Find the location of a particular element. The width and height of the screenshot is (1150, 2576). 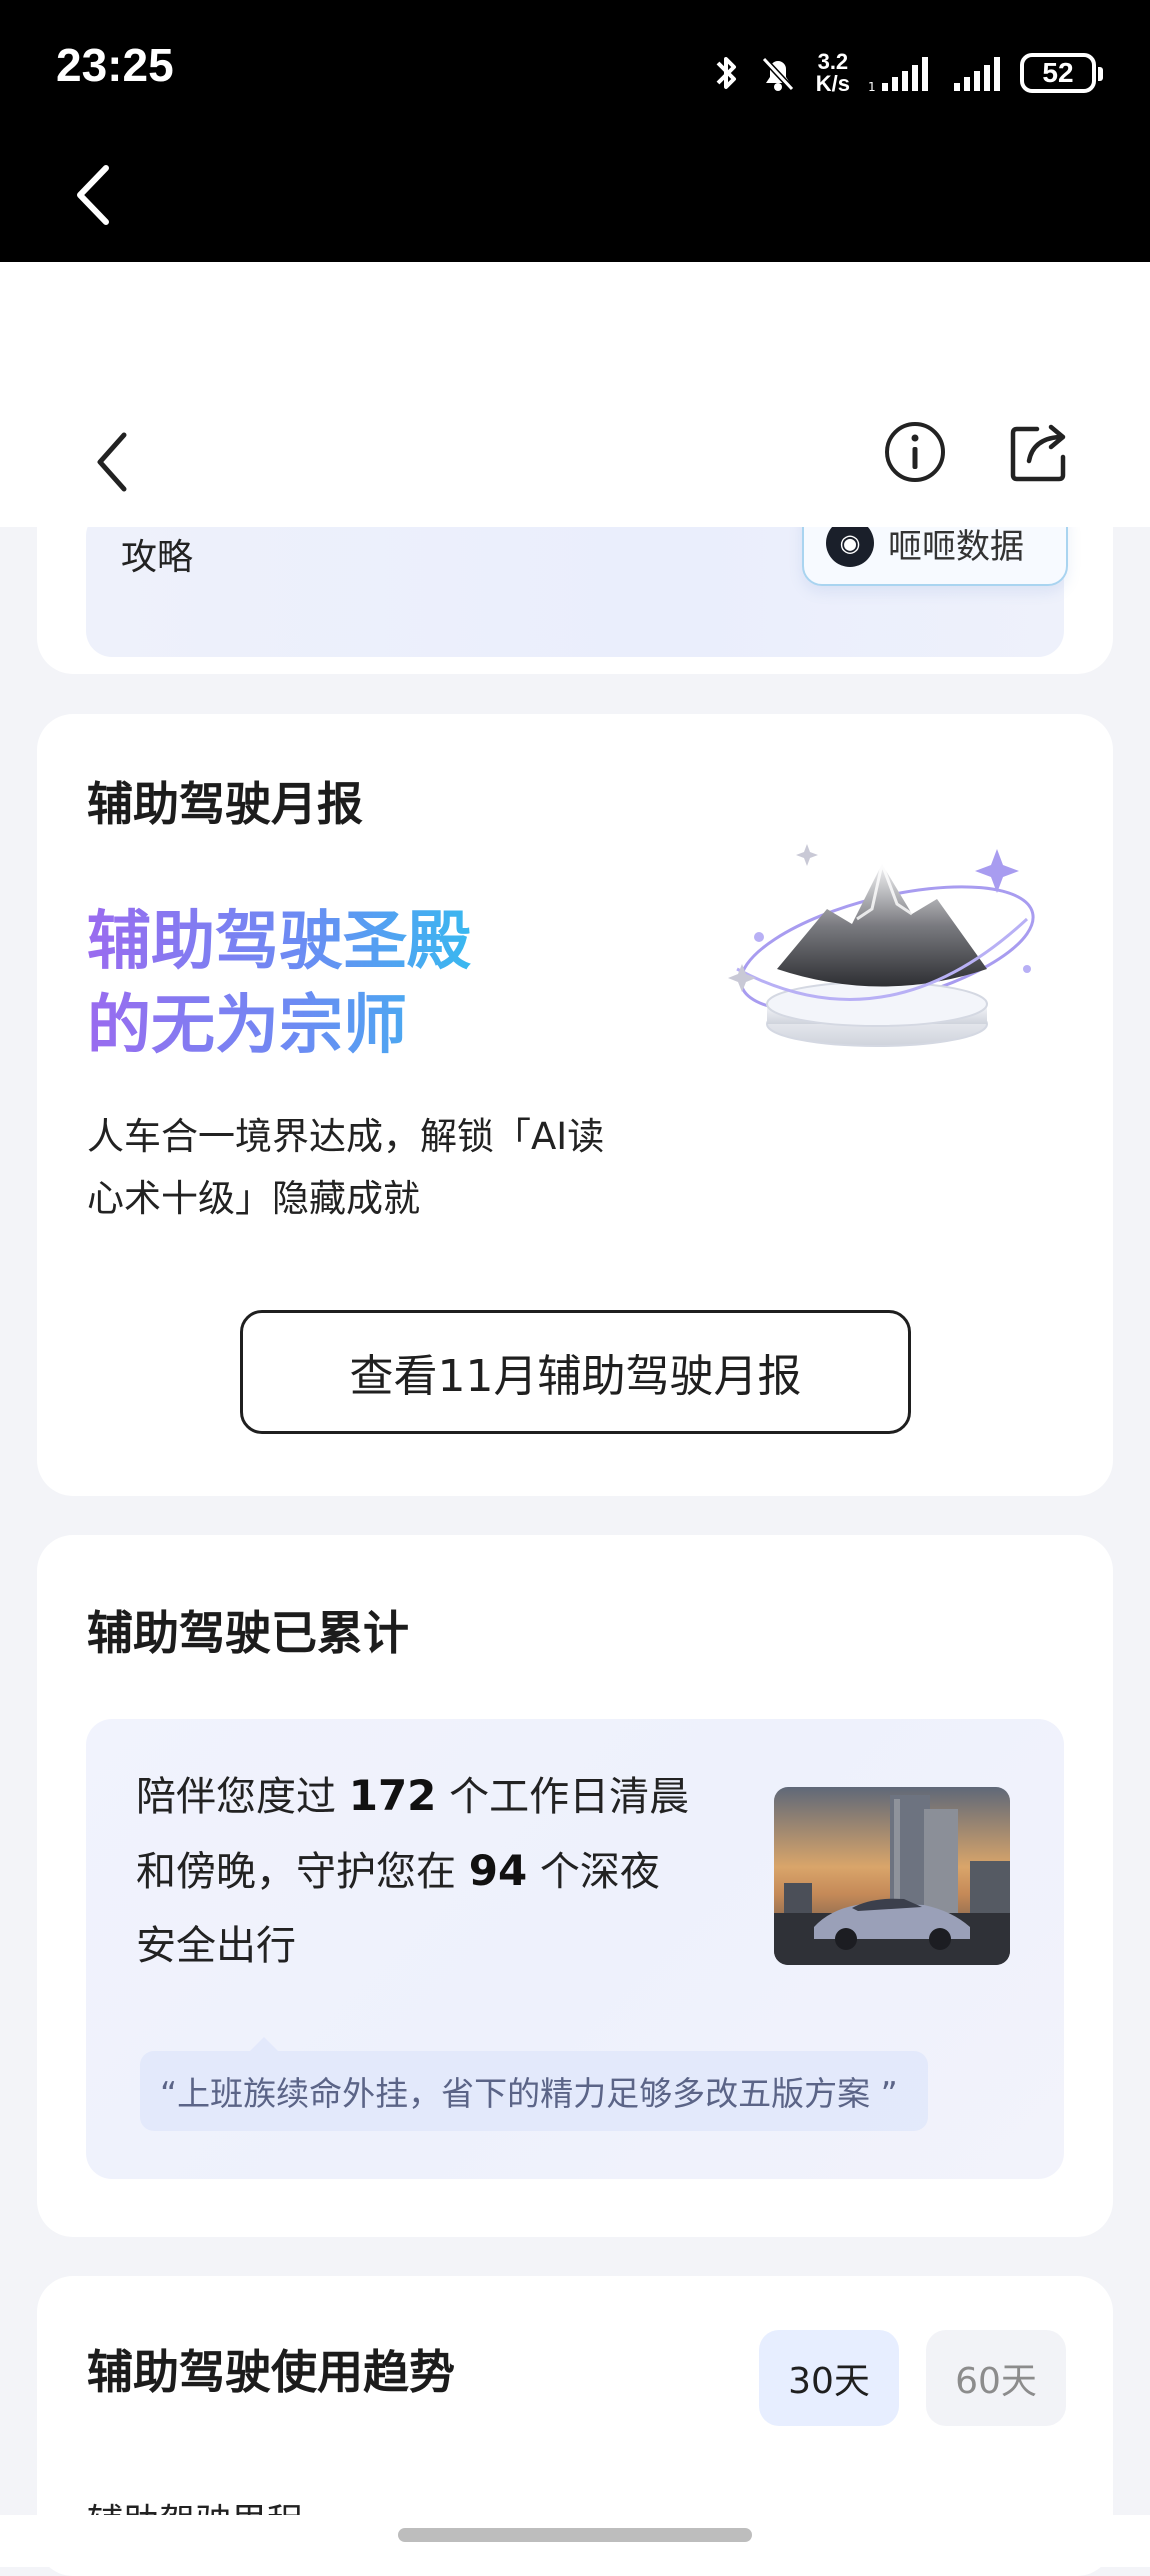

l2-pre: 和傍晚，守护您在 is located at coordinates (302, 1872).